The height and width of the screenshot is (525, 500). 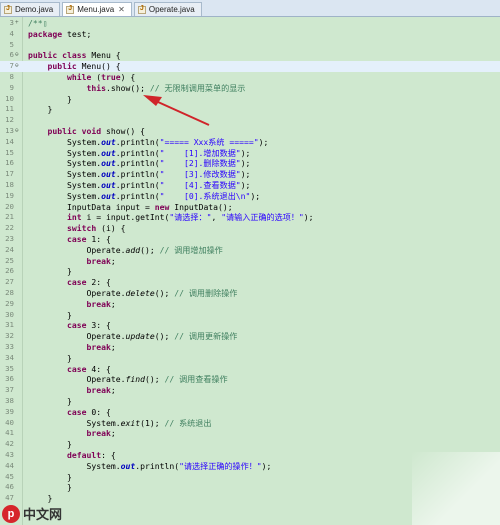 What do you see at coordinates (250, 185) in the screenshot?
I see `code-line: 18 System.out.println(" [4].查看数据");` at bounding box center [250, 185].